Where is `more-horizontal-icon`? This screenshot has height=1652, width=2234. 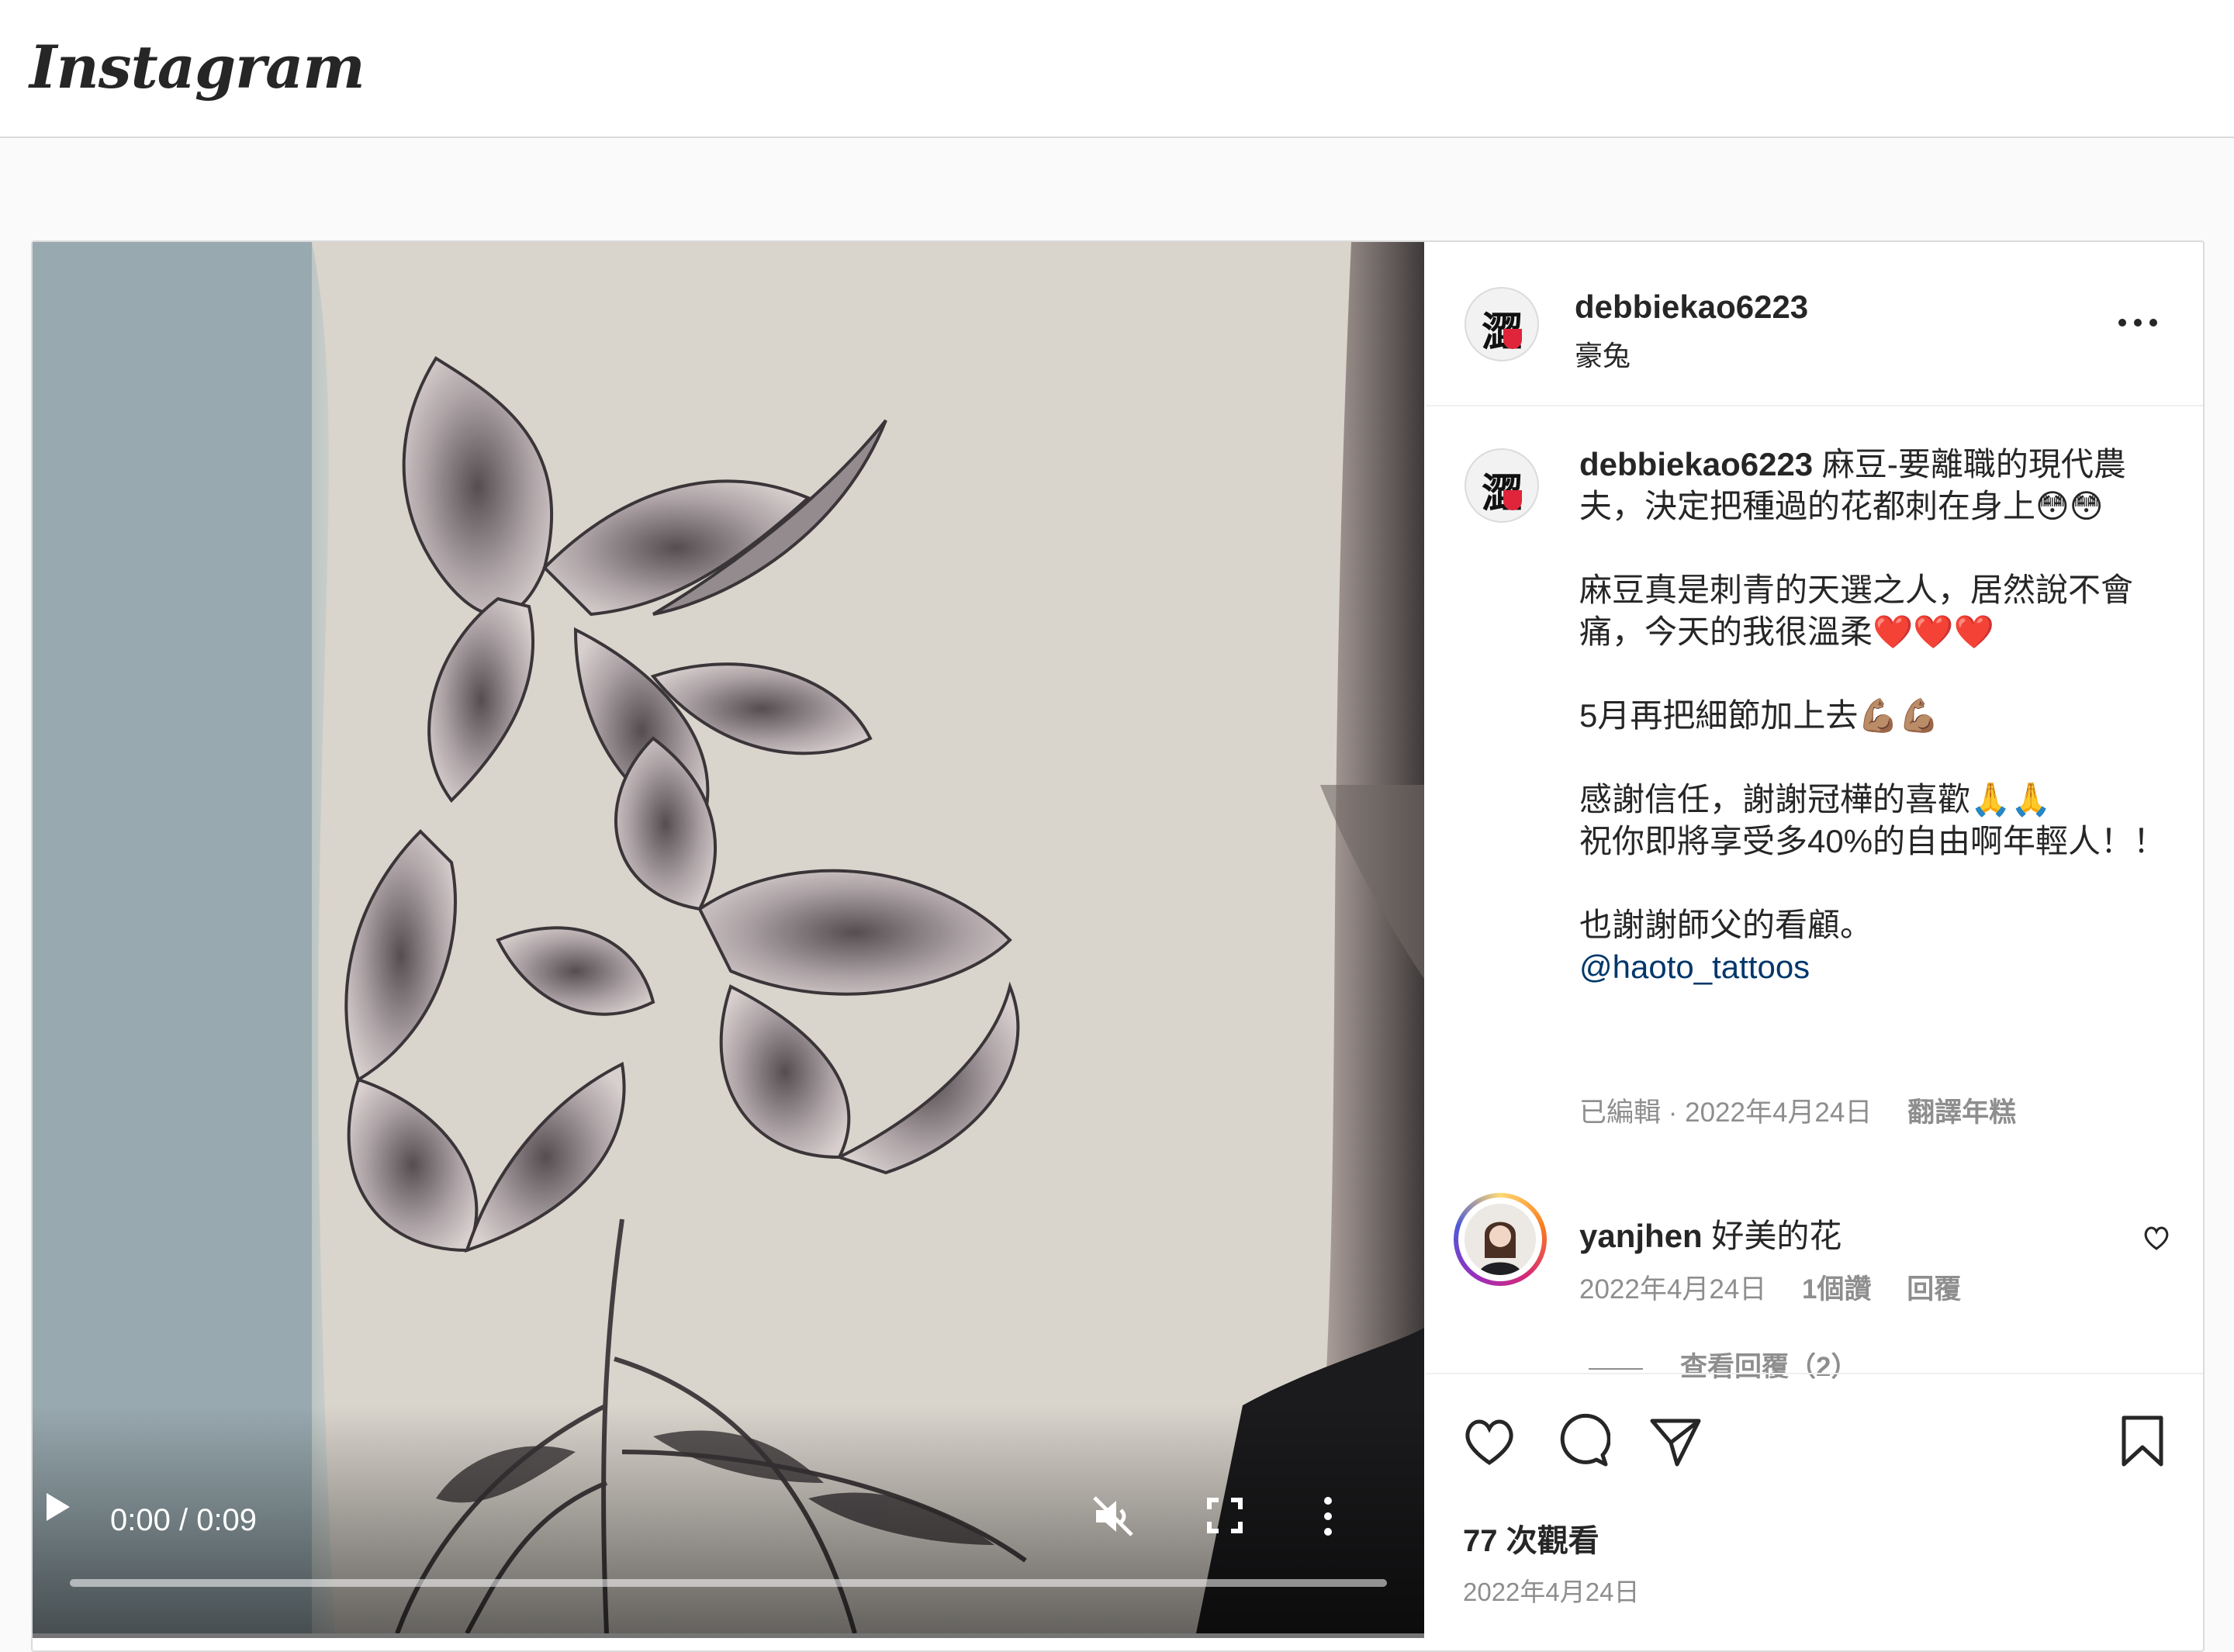
more-horizontal-icon is located at coordinates (2138, 322).